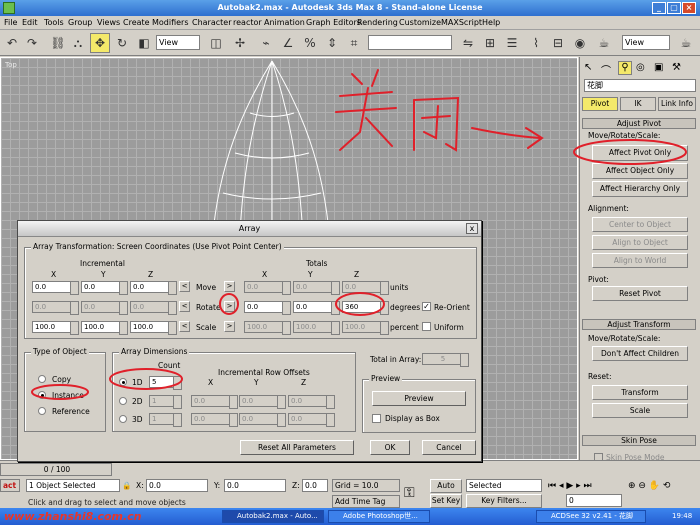 Image resolution: width=700 pixels, height=525 pixels. Describe the element at coordinates (491, 22) in the screenshot. I see `menu-help: Help` at that location.